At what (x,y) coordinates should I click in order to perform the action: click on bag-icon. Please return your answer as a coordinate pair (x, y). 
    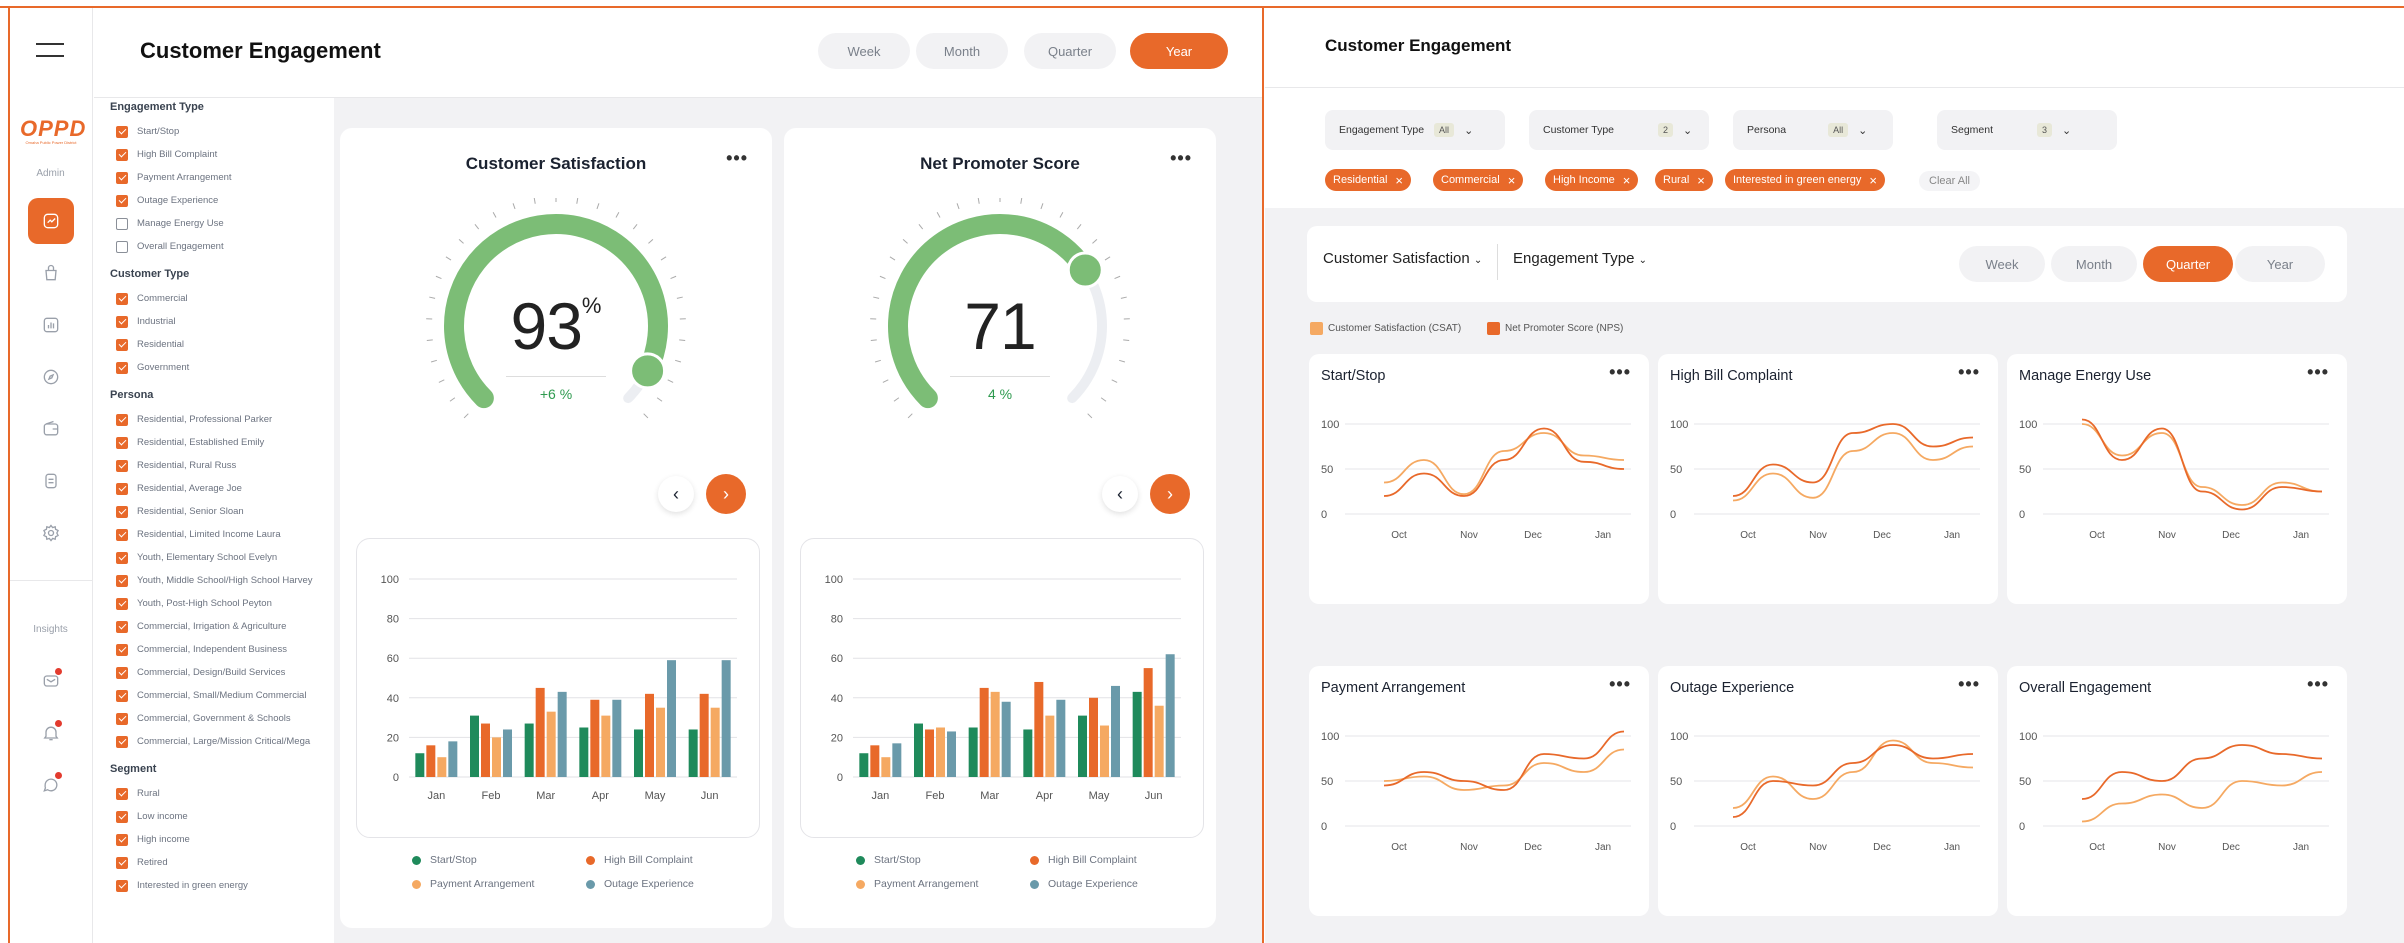
    Looking at the image, I should click on (51, 273).